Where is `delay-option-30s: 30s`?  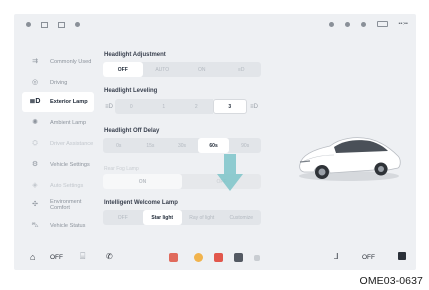
delay-option-30s: 30s is located at coordinates (182, 145).